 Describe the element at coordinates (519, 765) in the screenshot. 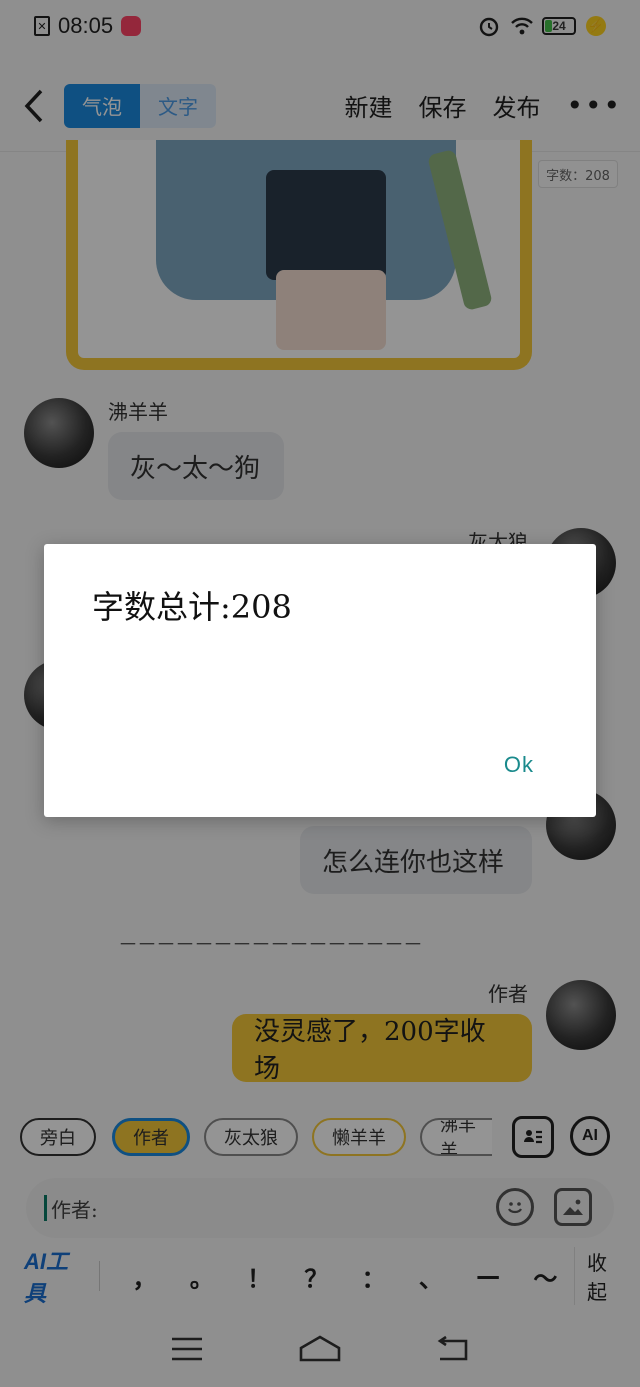

I see `ok-button: Ok` at that location.